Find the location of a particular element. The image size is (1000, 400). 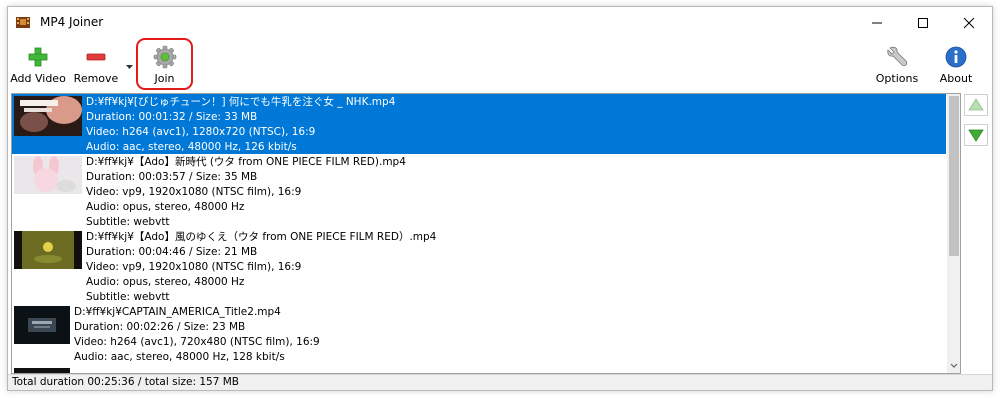

minus-icon is located at coordinates (96, 57).